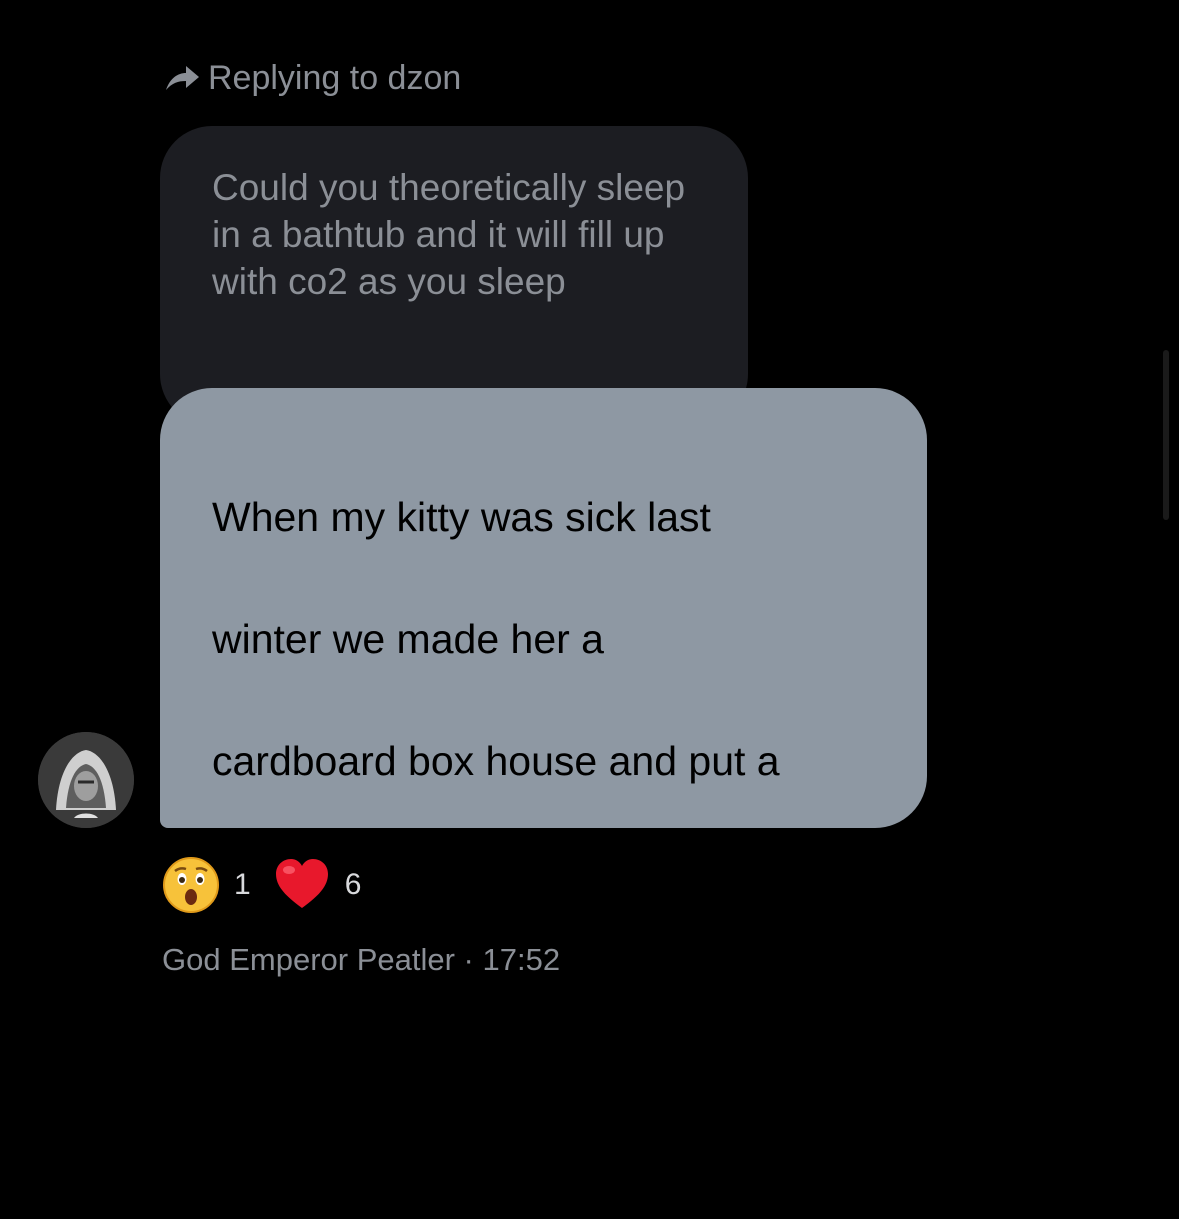 Image resolution: width=1179 pixels, height=1219 pixels. I want to click on reply-arrow-icon, so click(182, 78).